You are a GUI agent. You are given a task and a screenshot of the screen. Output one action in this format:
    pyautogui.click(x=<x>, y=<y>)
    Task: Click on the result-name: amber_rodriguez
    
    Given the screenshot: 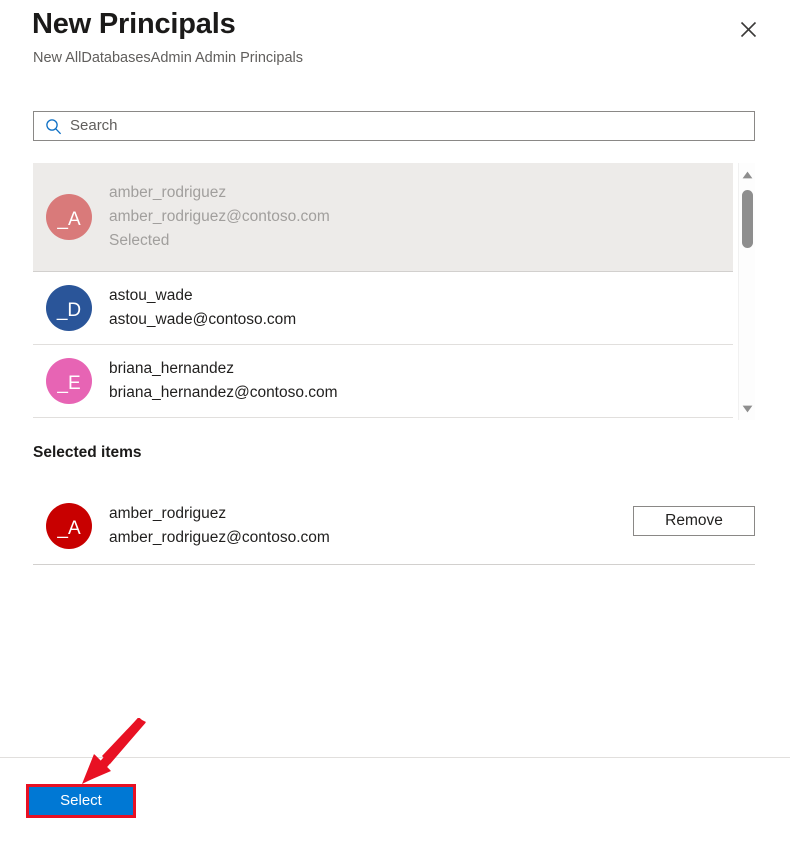 What is the action you would take?
    pyautogui.click(x=168, y=193)
    